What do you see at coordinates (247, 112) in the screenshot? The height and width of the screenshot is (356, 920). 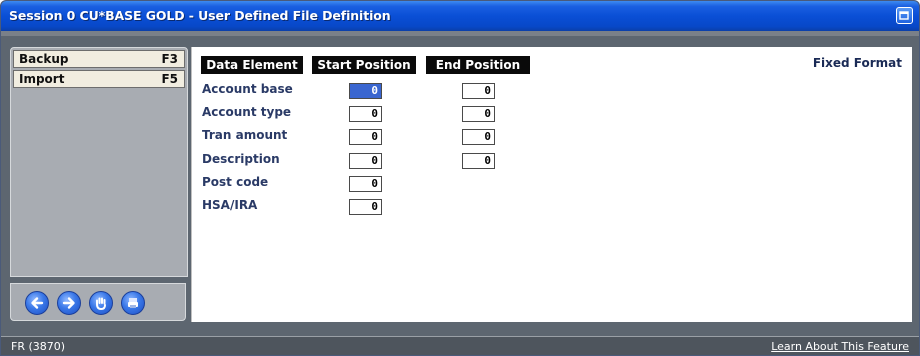 I see `row-label-account-type: Account type` at bounding box center [247, 112].